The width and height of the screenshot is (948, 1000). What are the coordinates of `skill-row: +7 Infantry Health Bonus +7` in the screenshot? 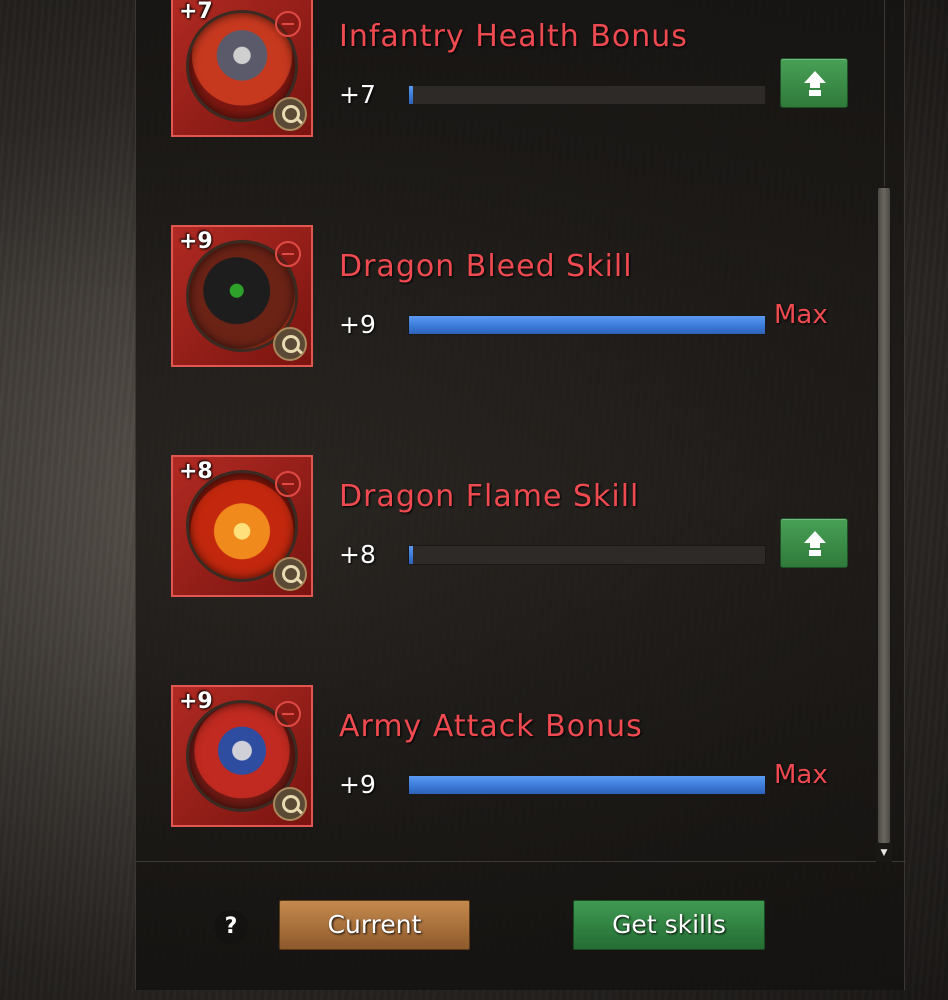 It's located at (521, 70).